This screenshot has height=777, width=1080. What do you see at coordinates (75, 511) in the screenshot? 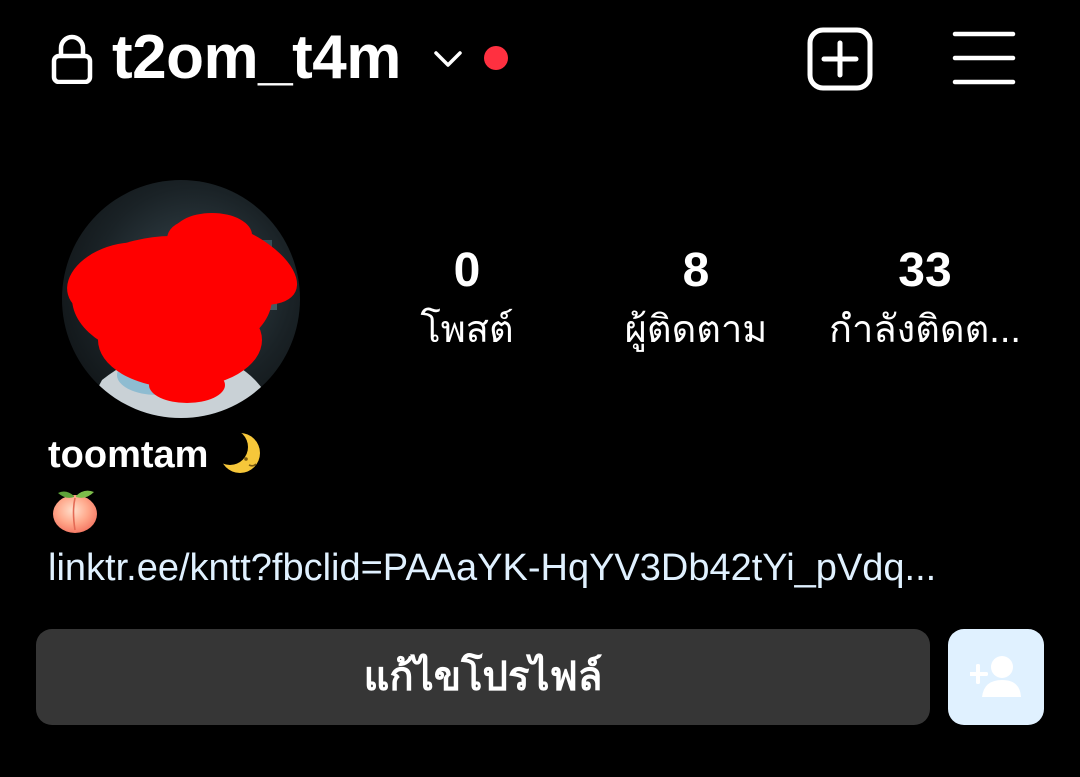
I see `peach-icon` at bounding box center [75, 511].